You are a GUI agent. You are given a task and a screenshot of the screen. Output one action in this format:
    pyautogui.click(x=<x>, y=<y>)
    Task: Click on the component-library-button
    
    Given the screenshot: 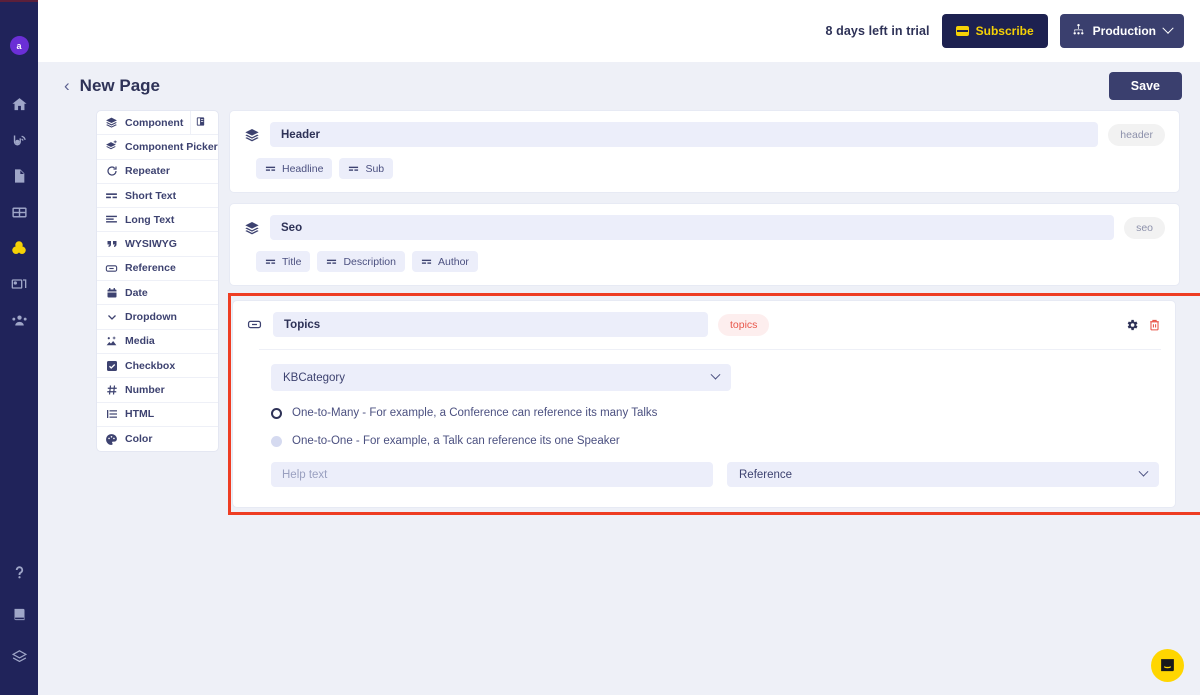 What is the action you would take?
    pyautogui.click(x=200, y=123)
    